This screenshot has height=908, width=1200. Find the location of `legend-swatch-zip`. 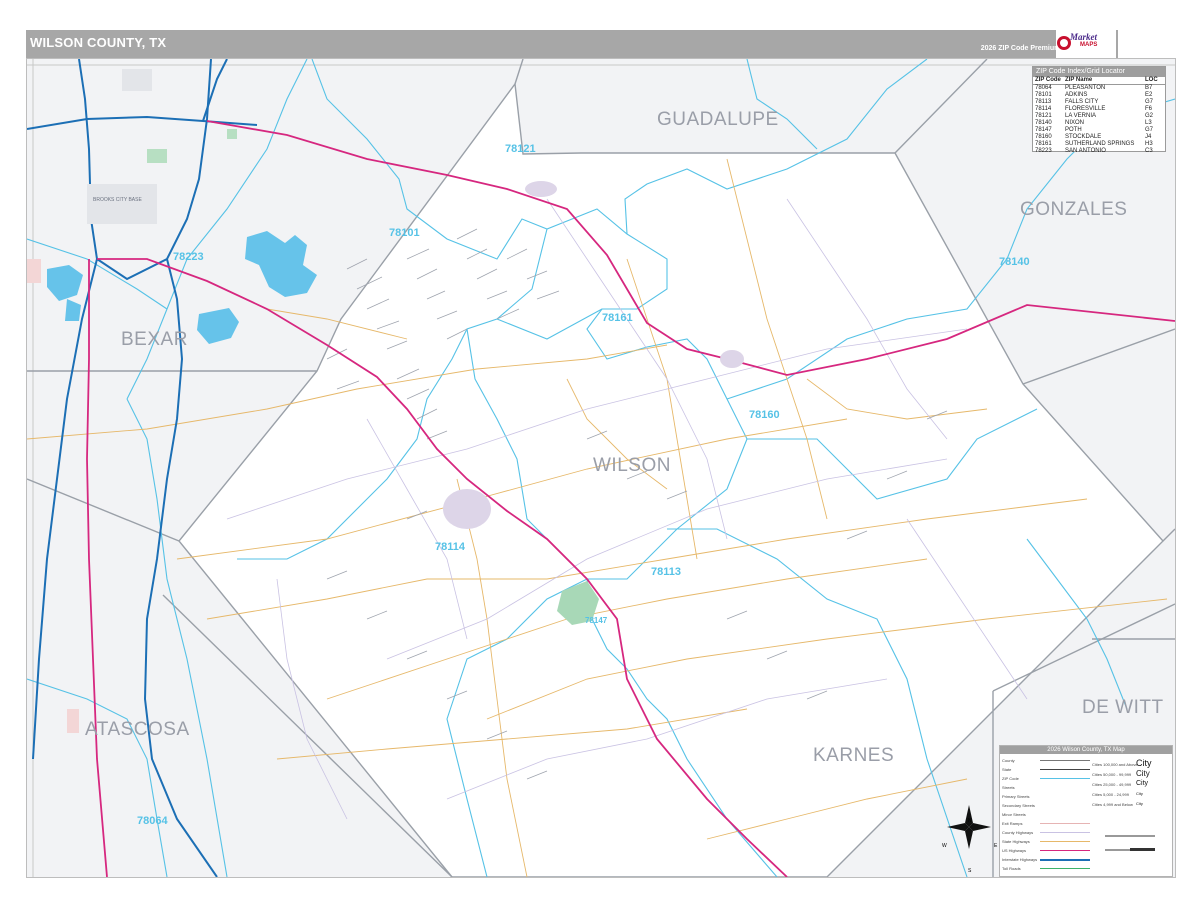

legend-swatch-zip is located at coordinates (1065, 778).